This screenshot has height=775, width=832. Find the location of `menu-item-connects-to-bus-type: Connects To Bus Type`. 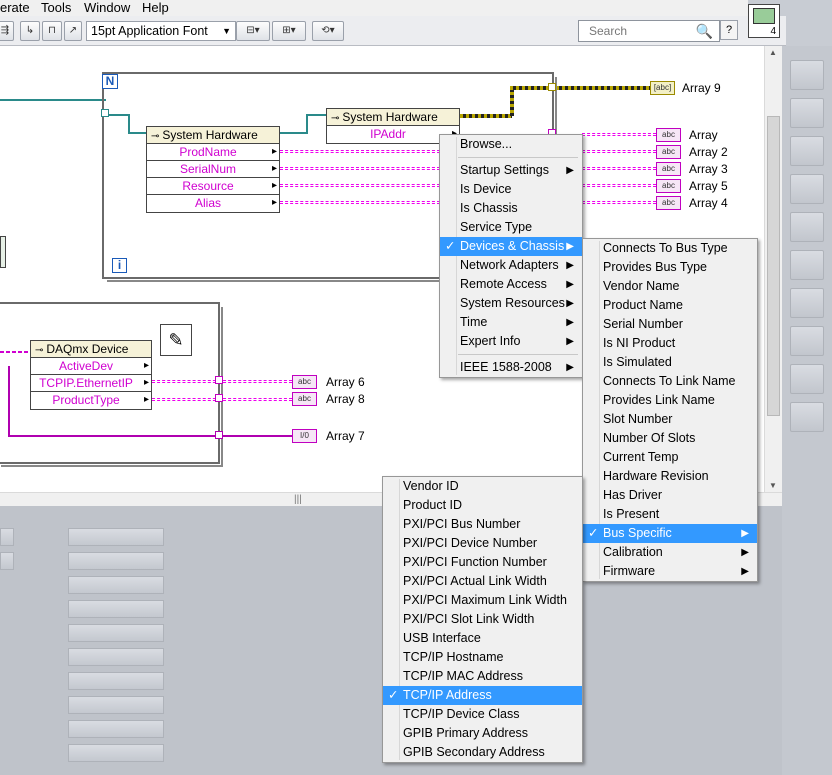

menu-item-connects-to-bus-type: Connects To Bus Type is located at coordinates (670, 248).